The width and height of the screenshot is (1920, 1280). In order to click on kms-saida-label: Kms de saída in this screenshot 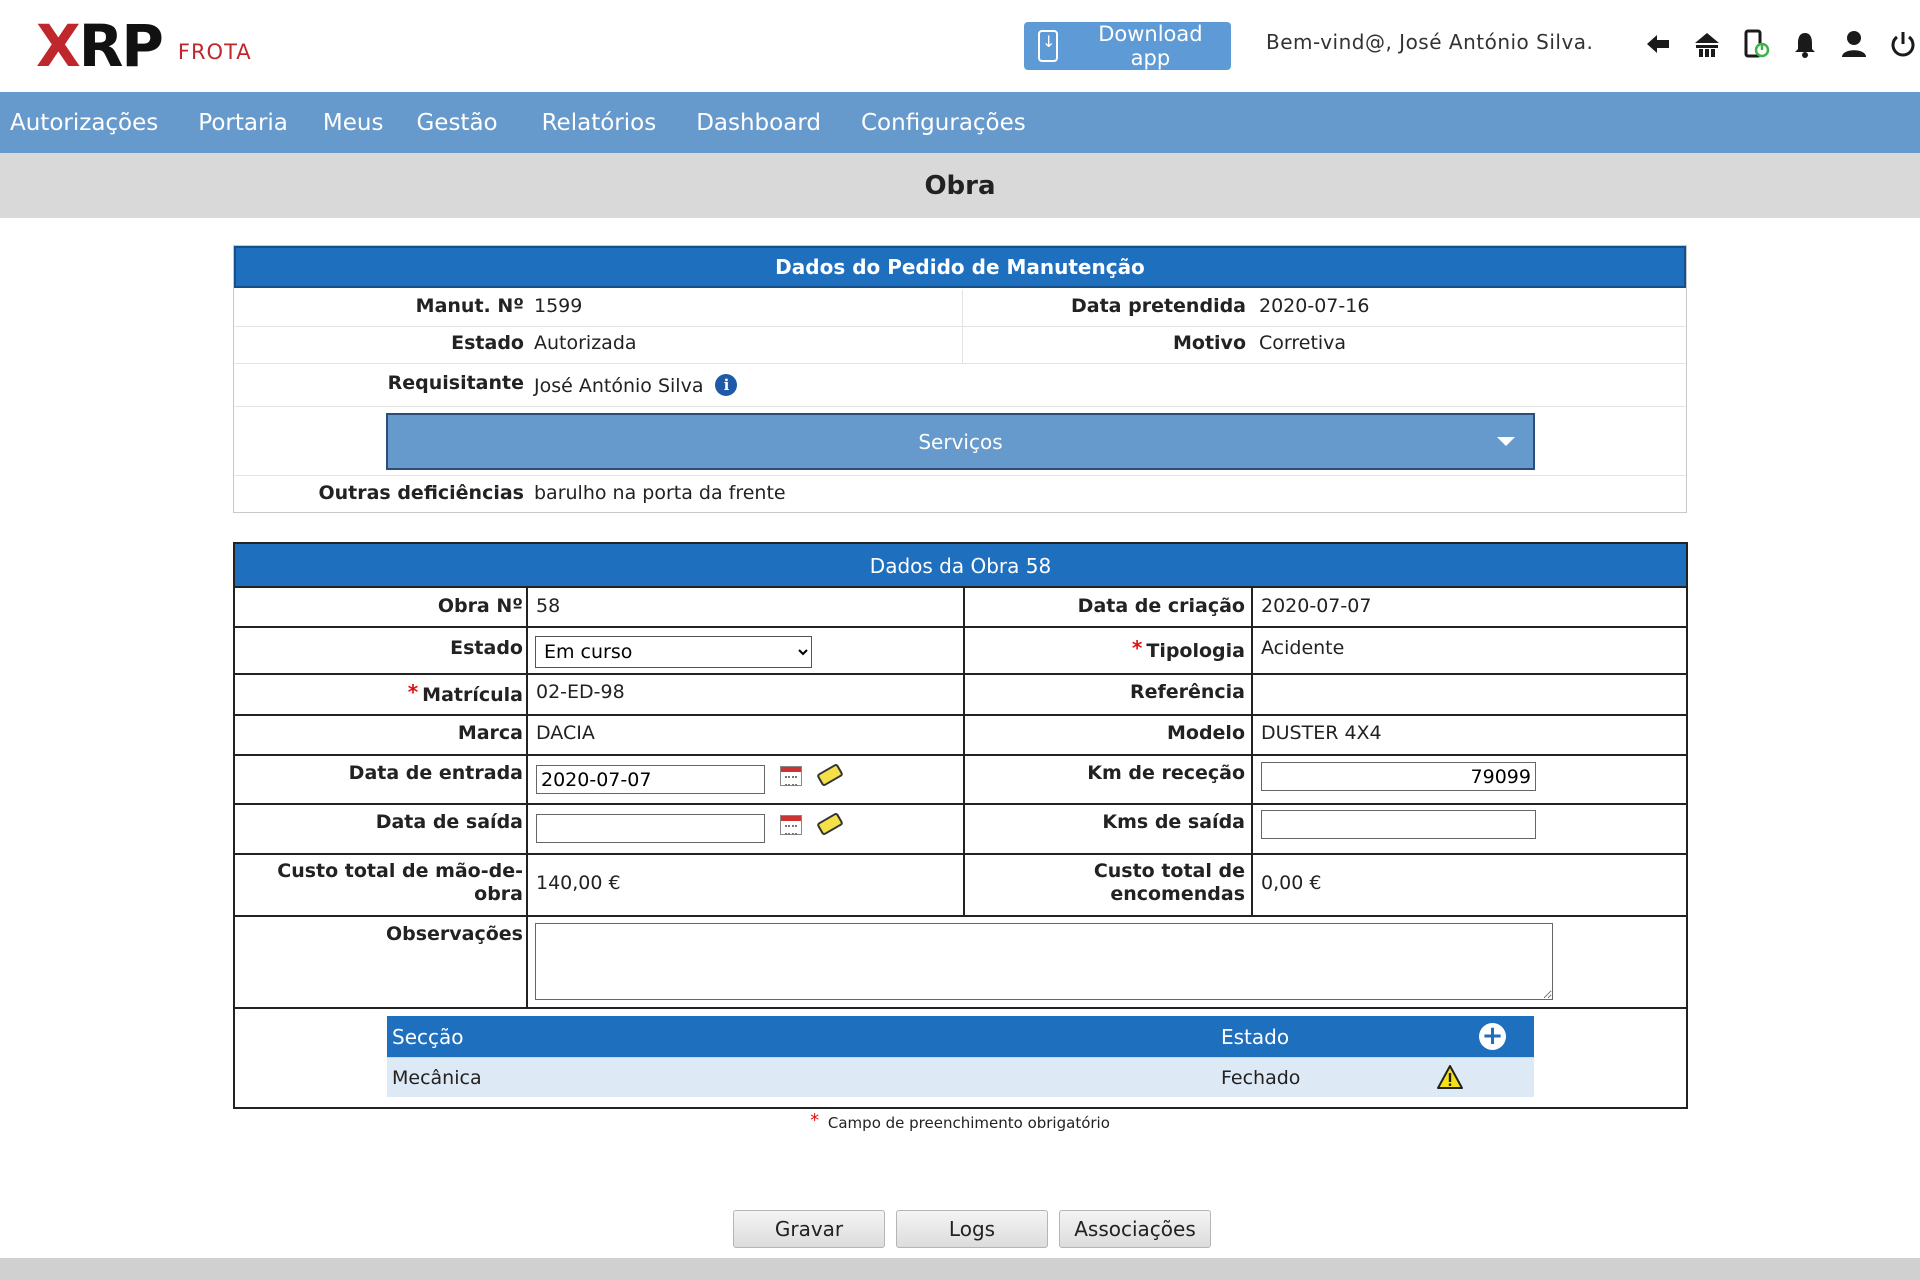, I will do `click(1173, 822)`.